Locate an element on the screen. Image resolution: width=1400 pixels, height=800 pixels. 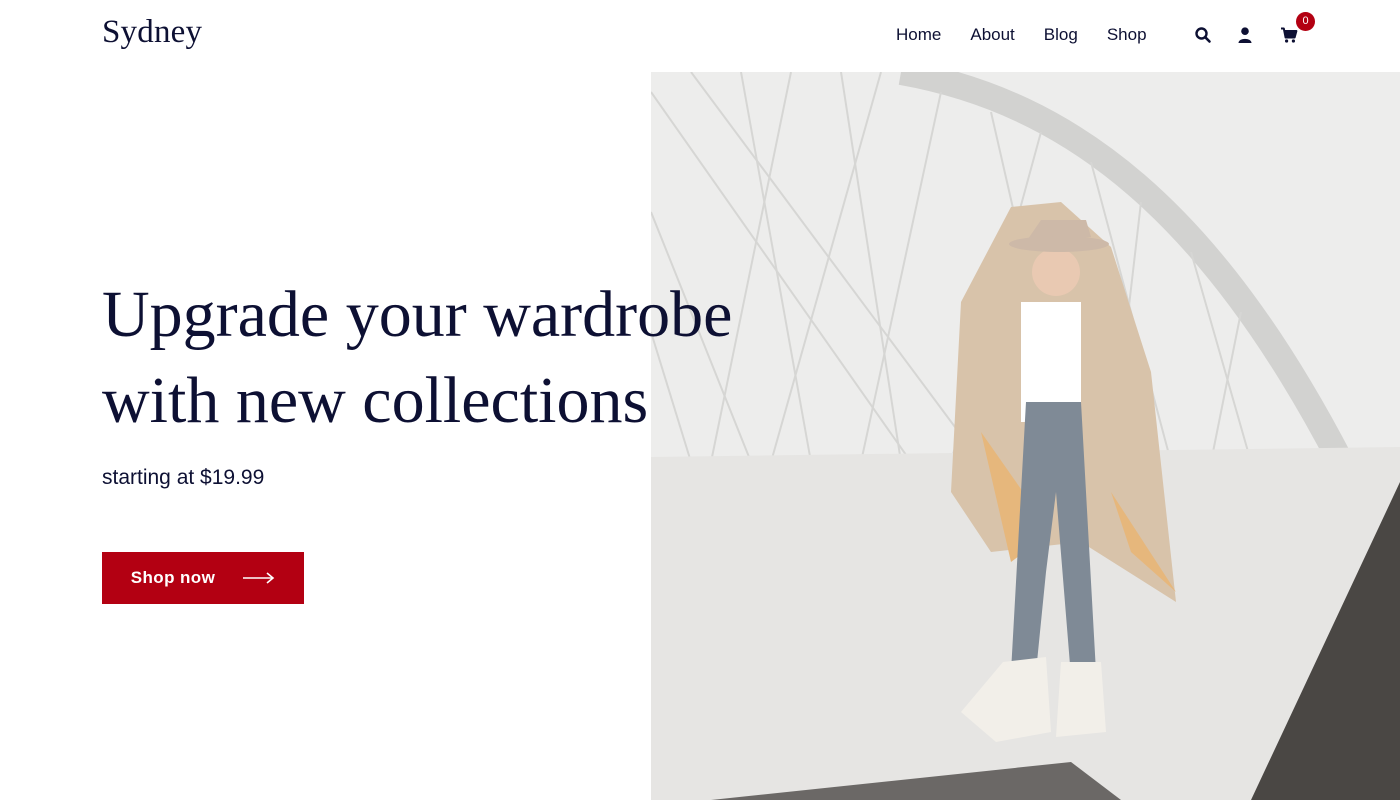
nav-home: Home is located at coordinates (918, 35).